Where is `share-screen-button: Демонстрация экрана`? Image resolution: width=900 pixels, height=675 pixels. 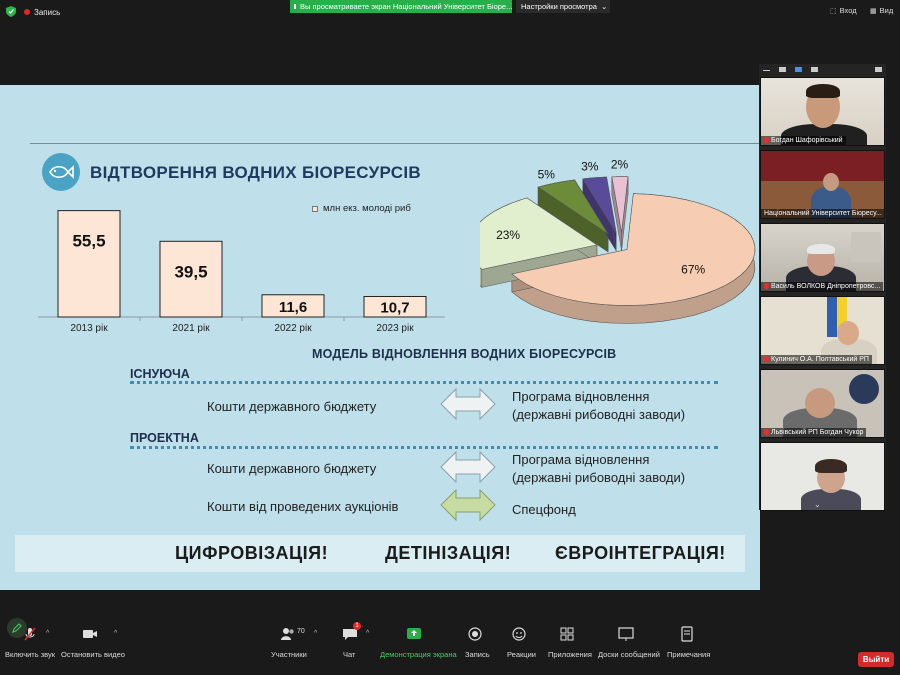 share-screen-button: Демонстрация экрана is located at coordinates (418, 654).